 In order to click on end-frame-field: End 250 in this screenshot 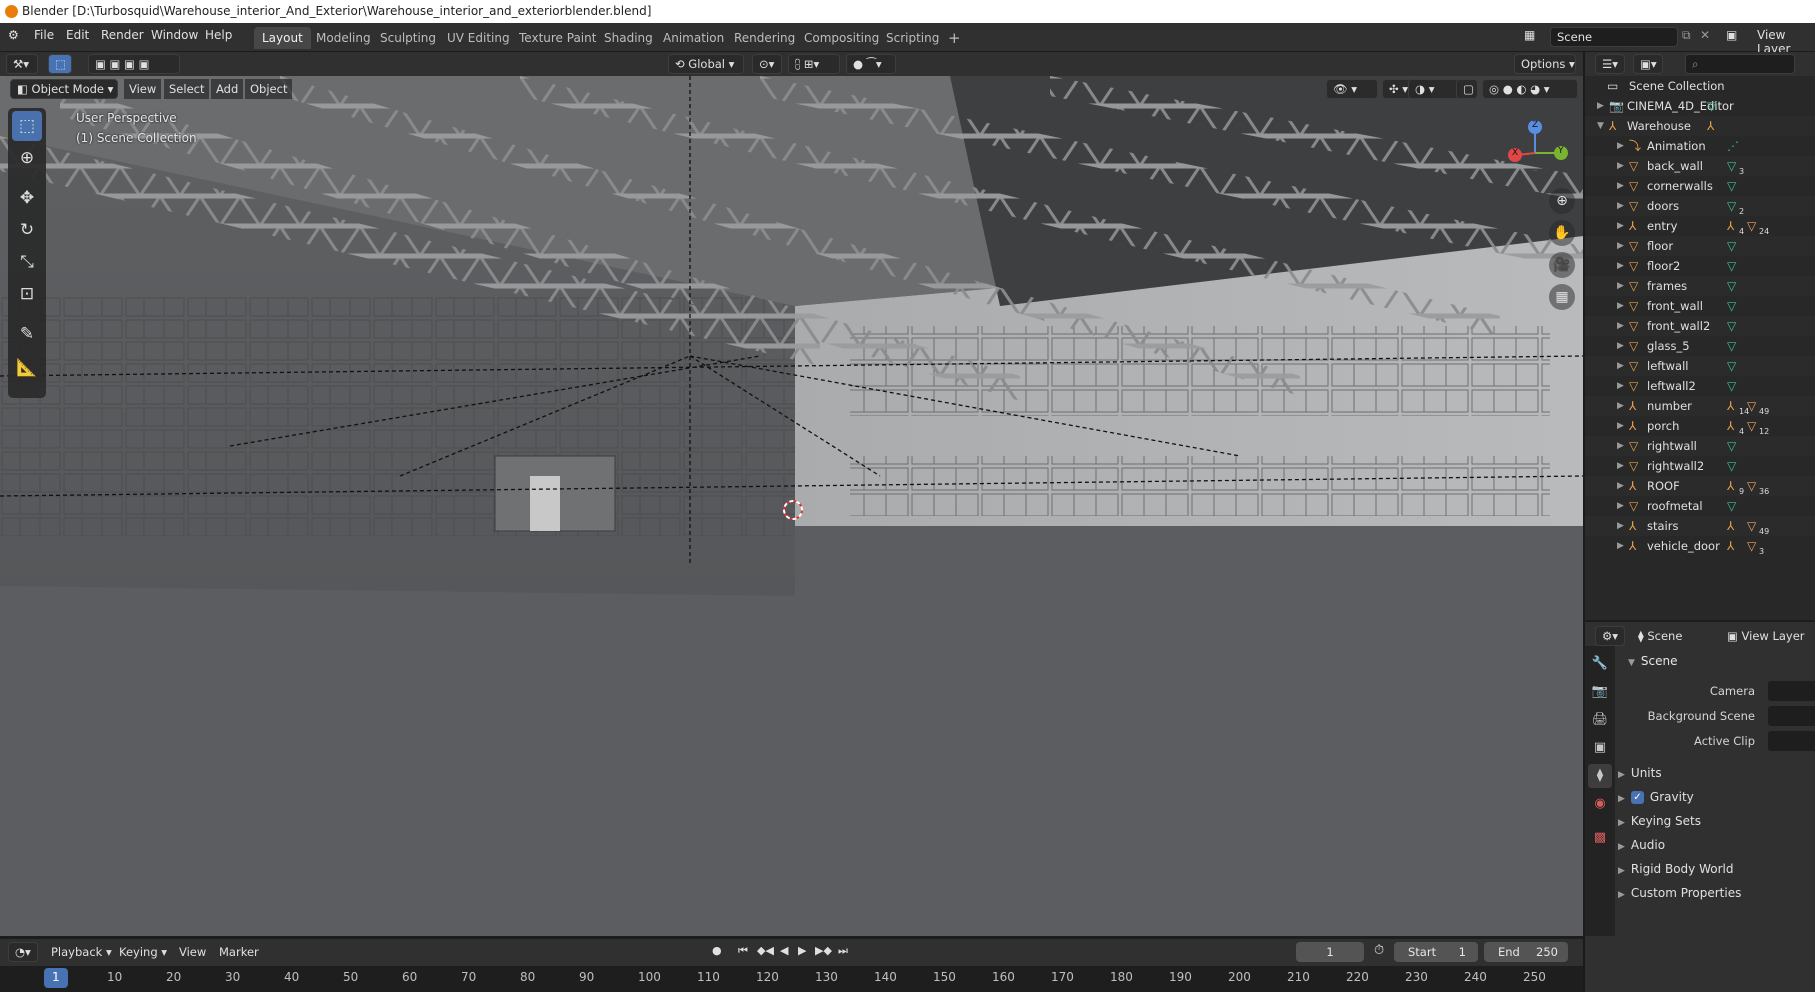, I will do `click(1526, 952)`.